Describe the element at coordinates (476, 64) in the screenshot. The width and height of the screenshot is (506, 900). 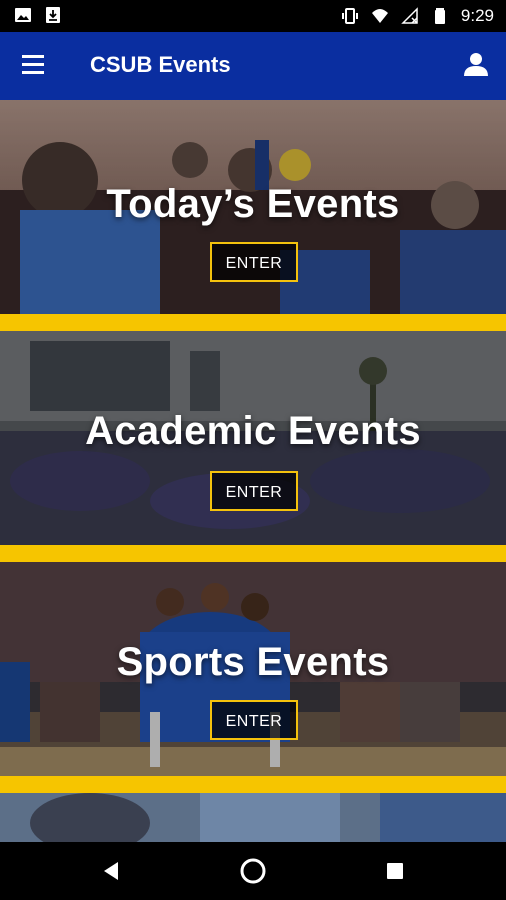
I see `person-icon` at that location.